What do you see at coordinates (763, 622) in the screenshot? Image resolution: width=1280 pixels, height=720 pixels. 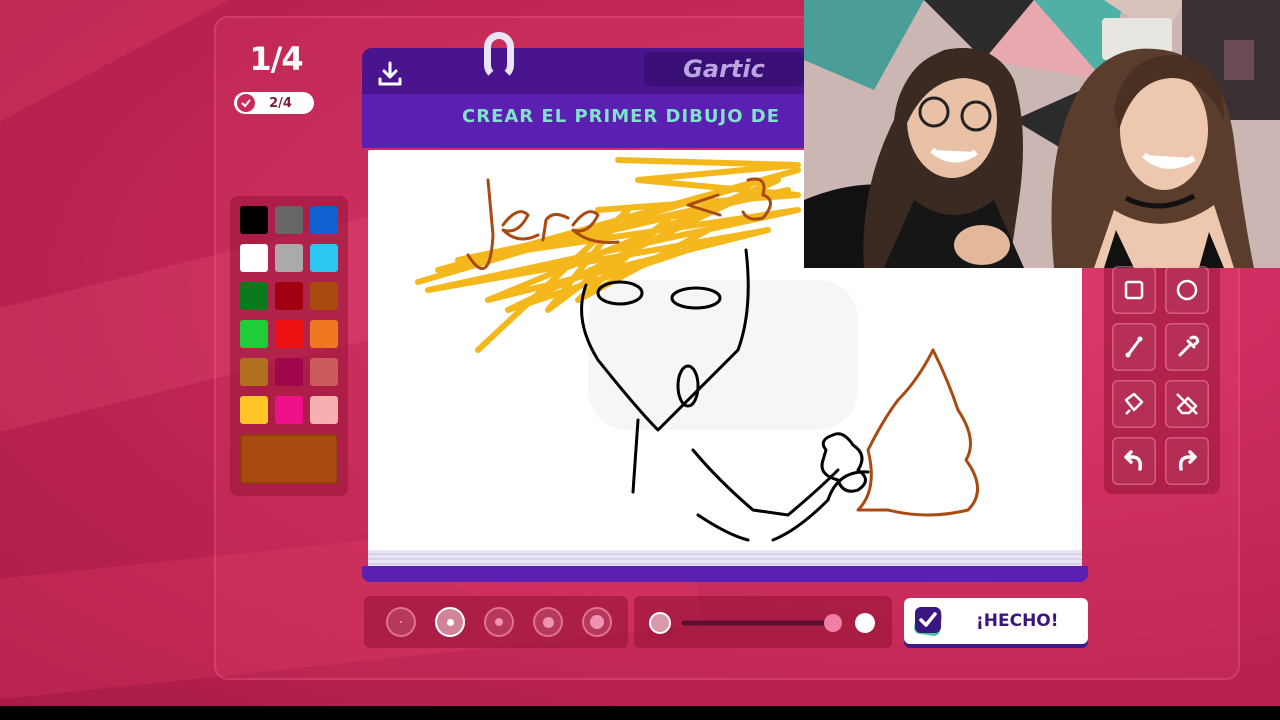 I see `opacity-slider-bar` at bounding box center [763, 622].